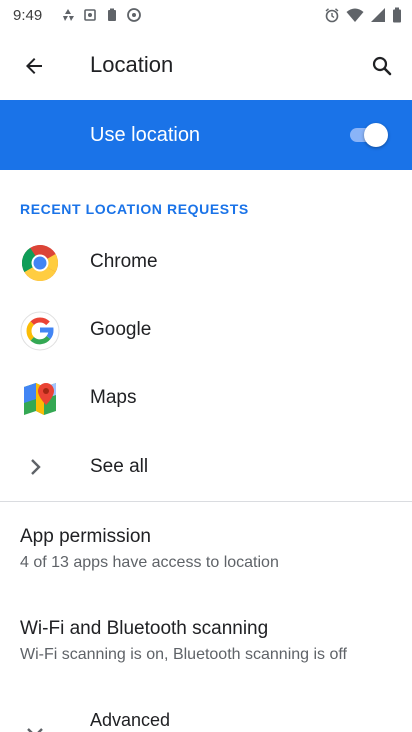 The height and width of the screenshot is (732, 412). Describe the element at coordinates (40, 331) in the screenshot. I see `google-icon` at that location.